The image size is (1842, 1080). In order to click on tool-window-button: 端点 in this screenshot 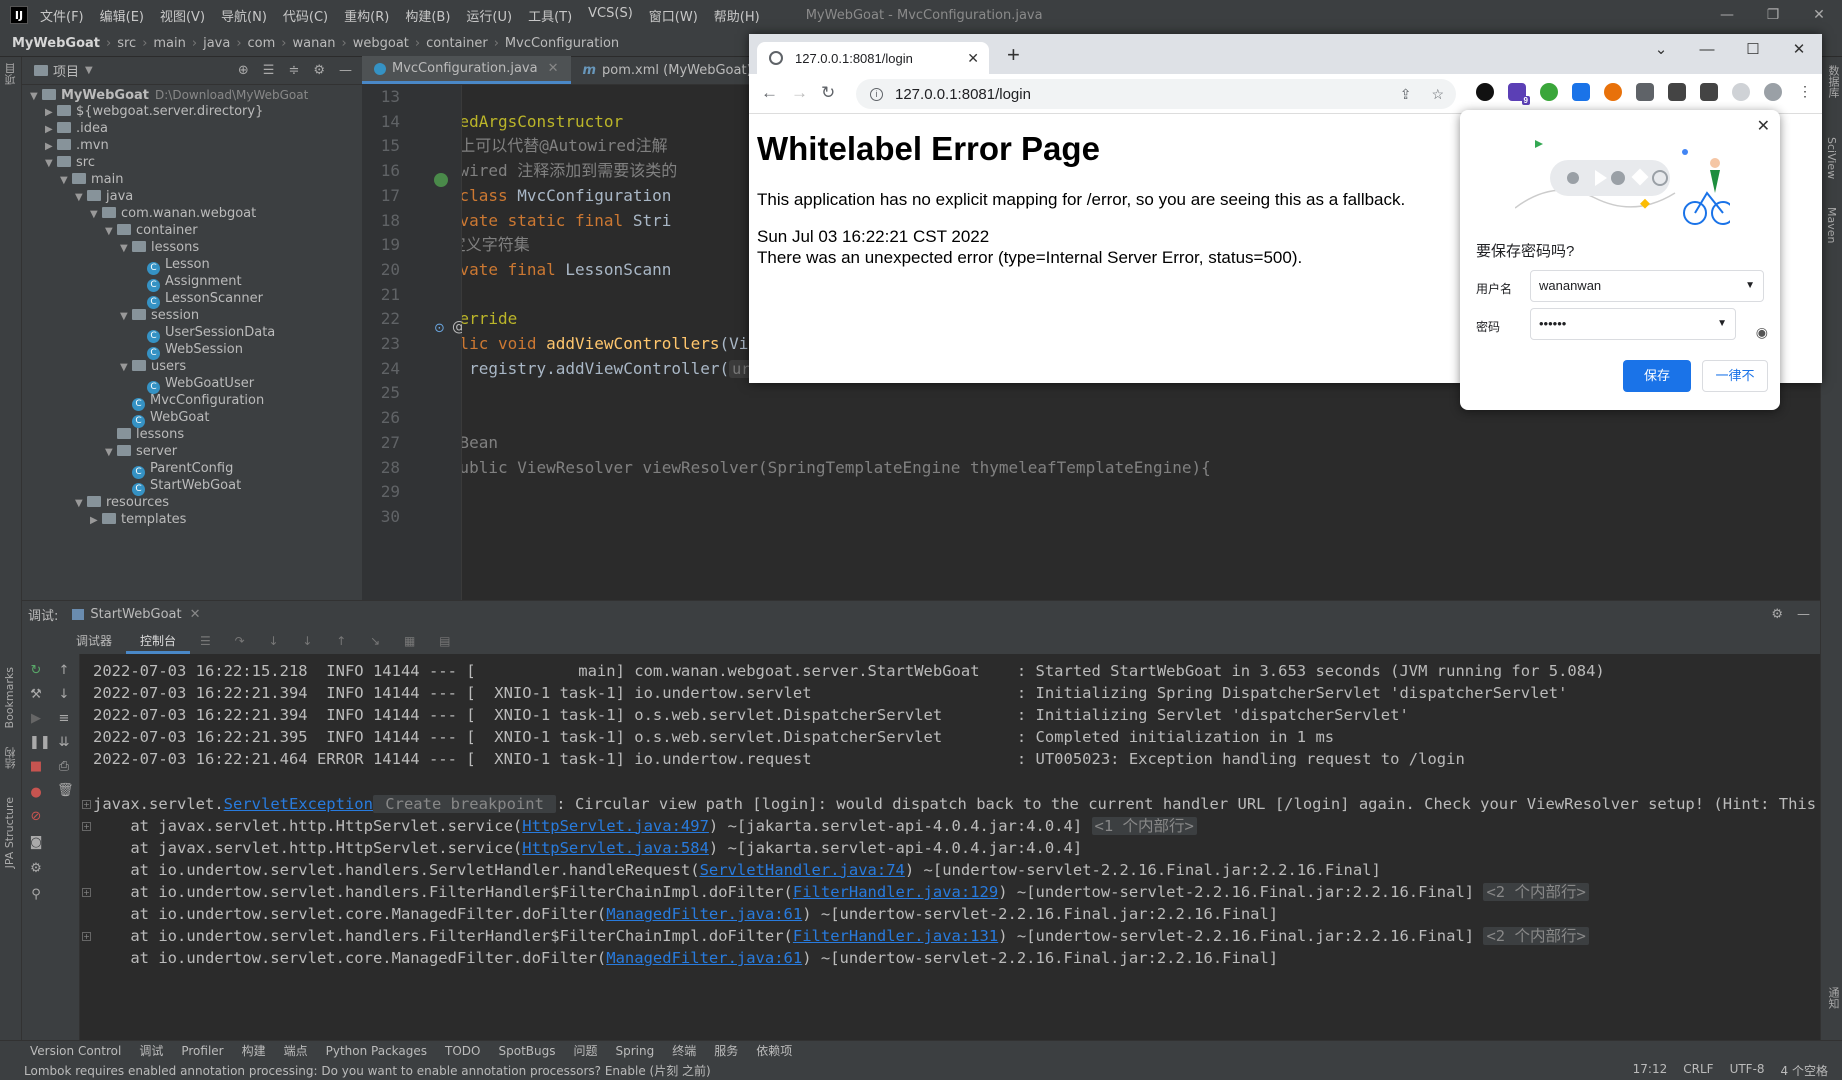, I will do `click(296, 1050)`.